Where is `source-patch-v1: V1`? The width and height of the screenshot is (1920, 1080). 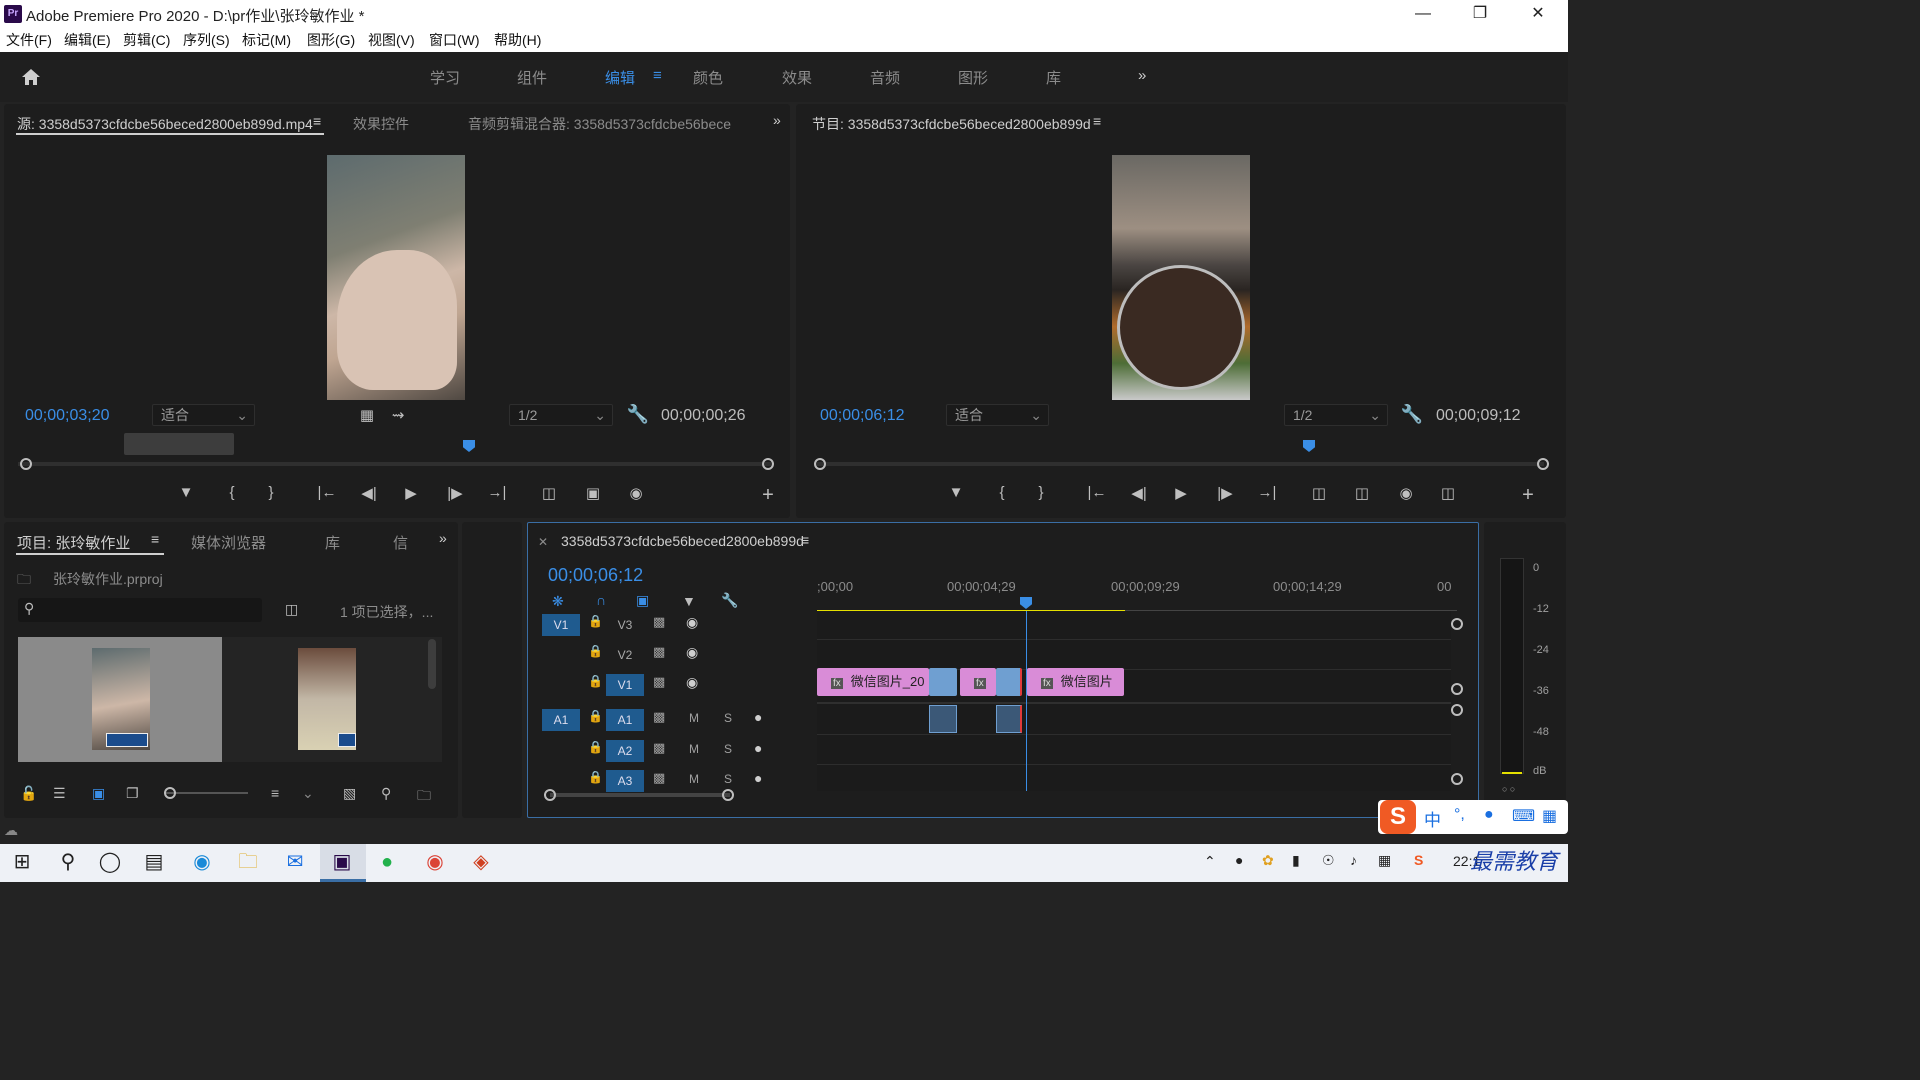 source-patch-v1: V1 is located at coordinates (561, 625).